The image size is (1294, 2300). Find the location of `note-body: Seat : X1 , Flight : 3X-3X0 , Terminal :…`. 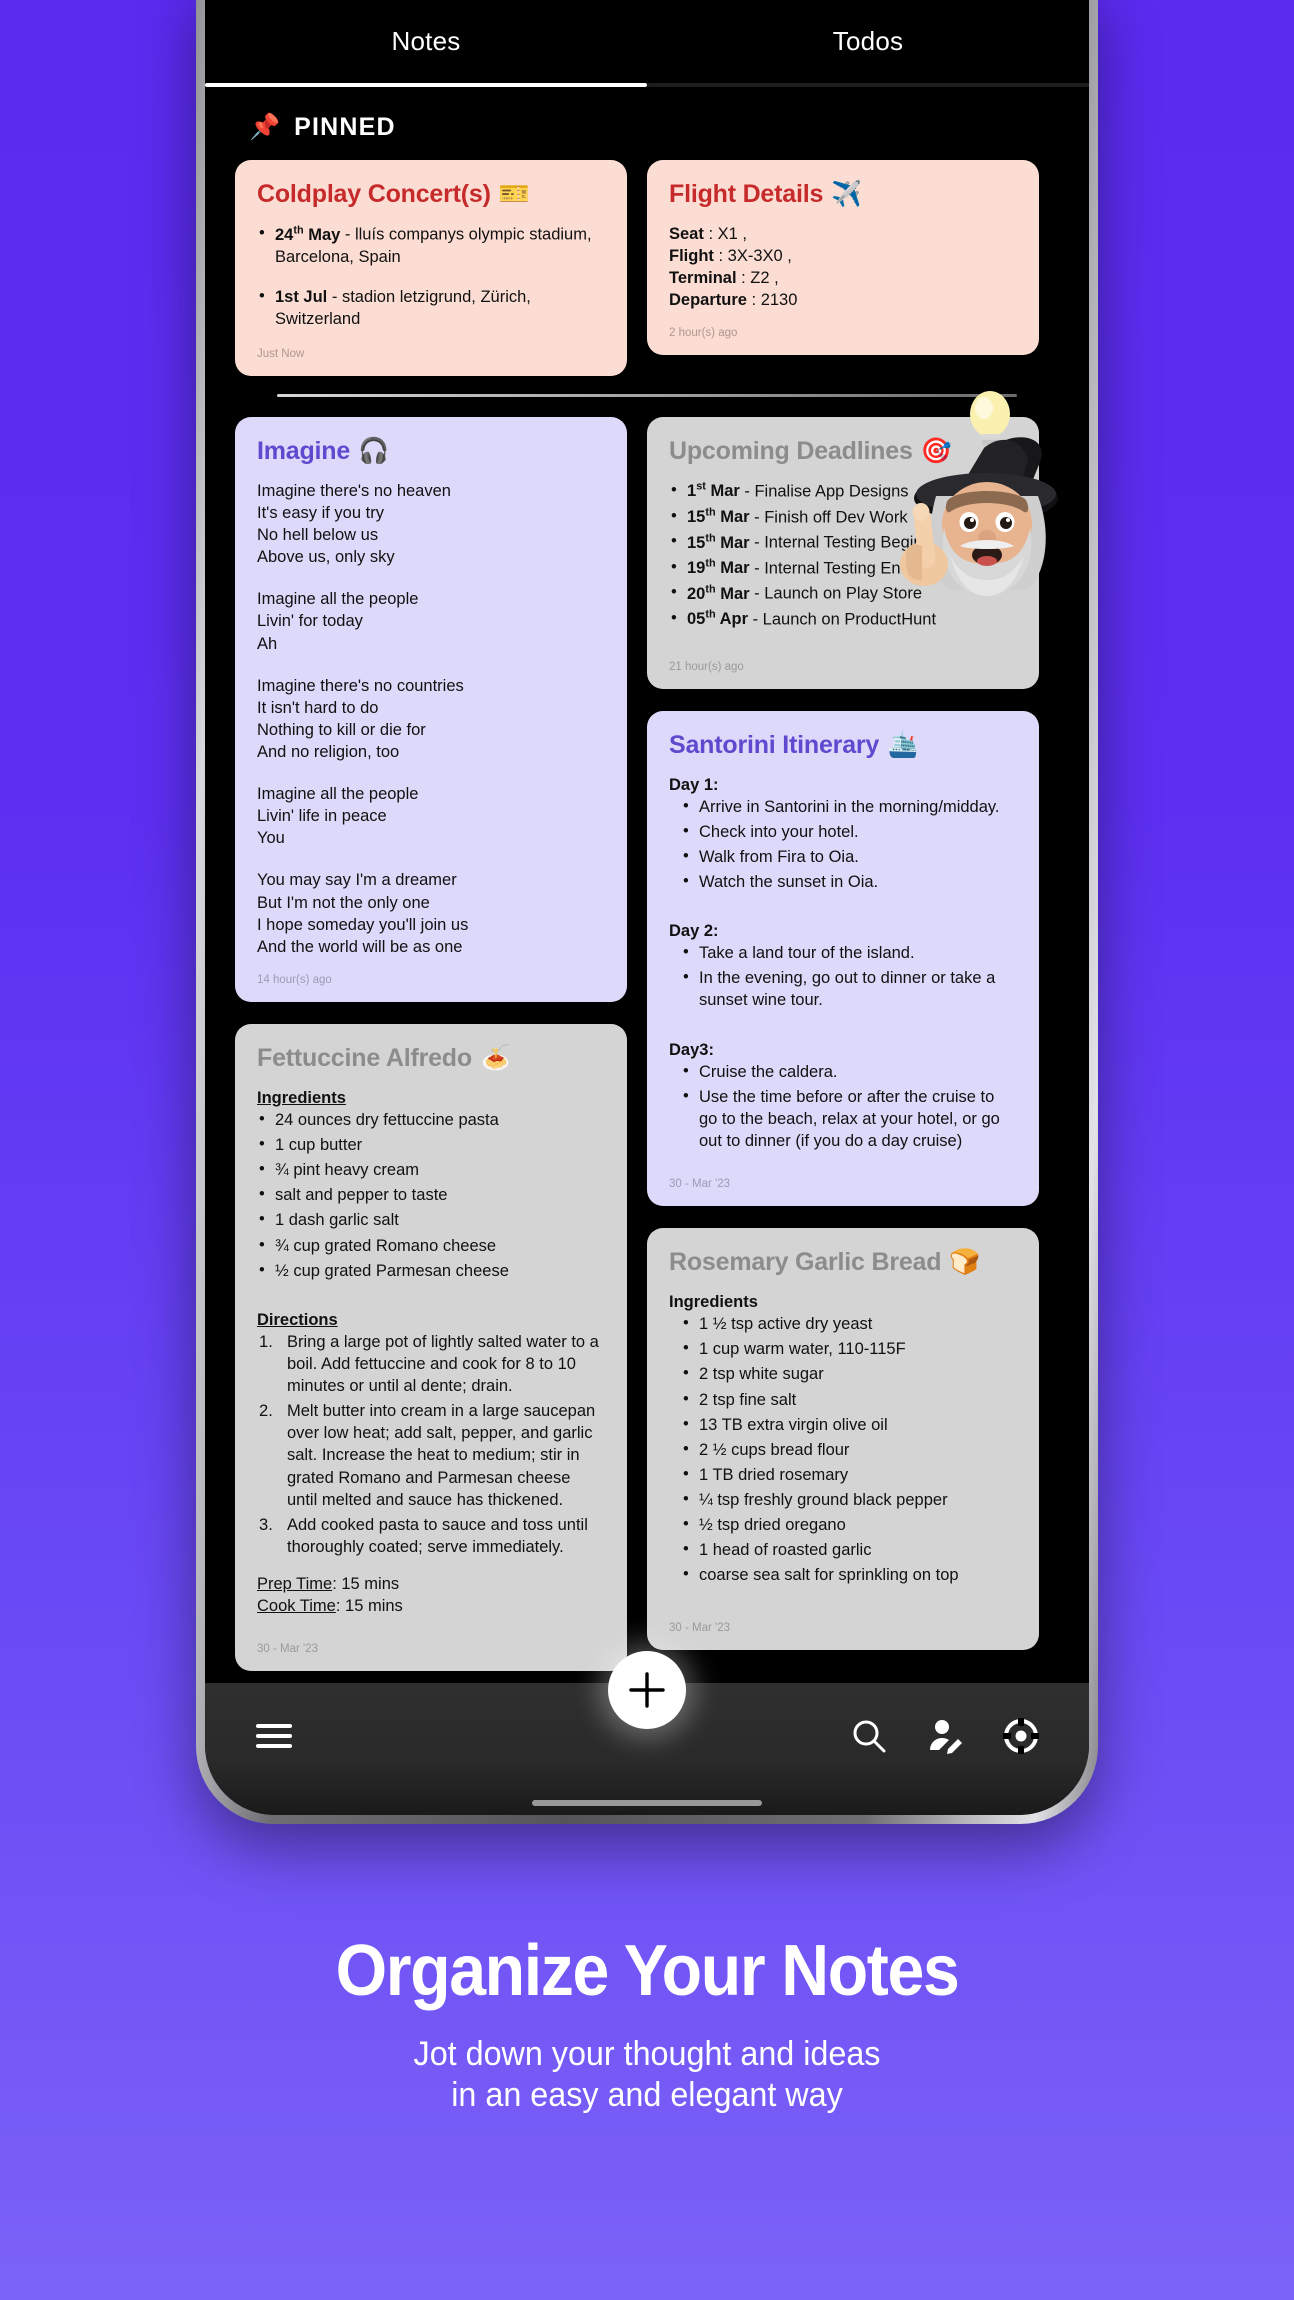

note-body: Seat : X1 , Flight : 3X-3X0 , Terminal :… is located at coordinates (843, 267).